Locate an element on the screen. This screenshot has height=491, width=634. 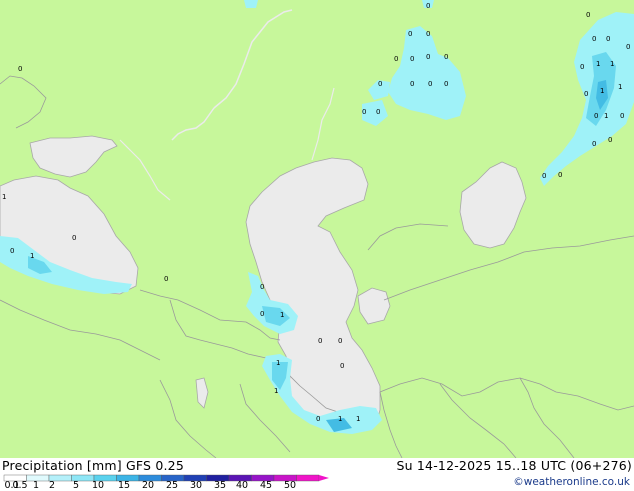
credit-text: ©weatheronline.co.uk is located at coordinates (571, 482).